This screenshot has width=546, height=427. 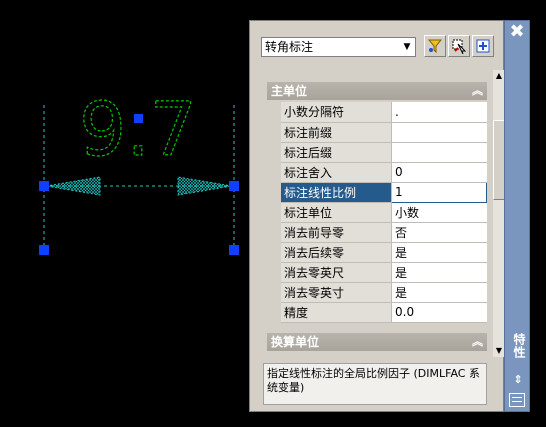 I want to click on property-row: 标注前缀, so click(x=384, y=132).